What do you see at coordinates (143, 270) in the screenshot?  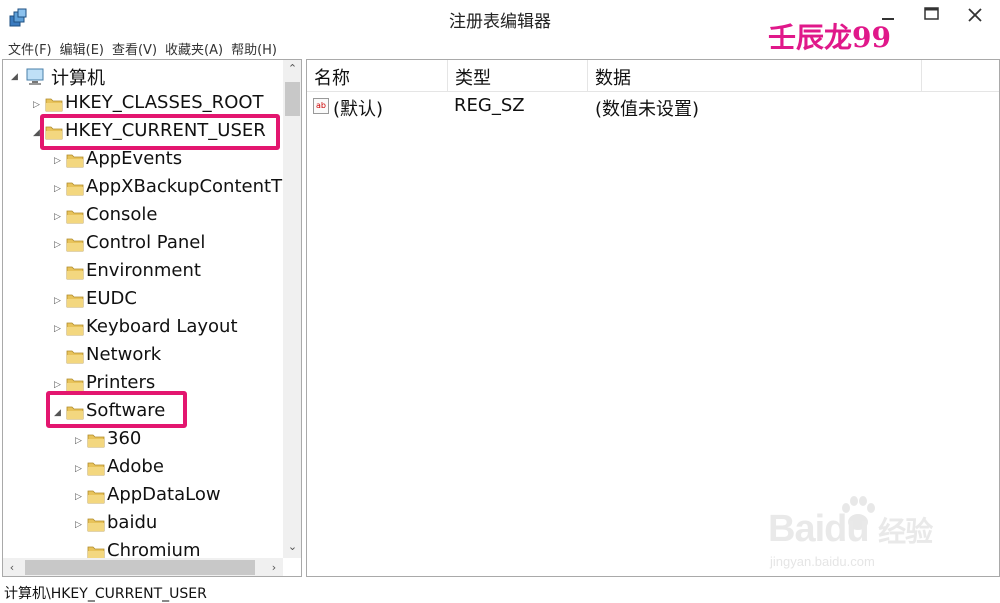 I see `tree-item-label: Environment` at bounding box center [143, 270].